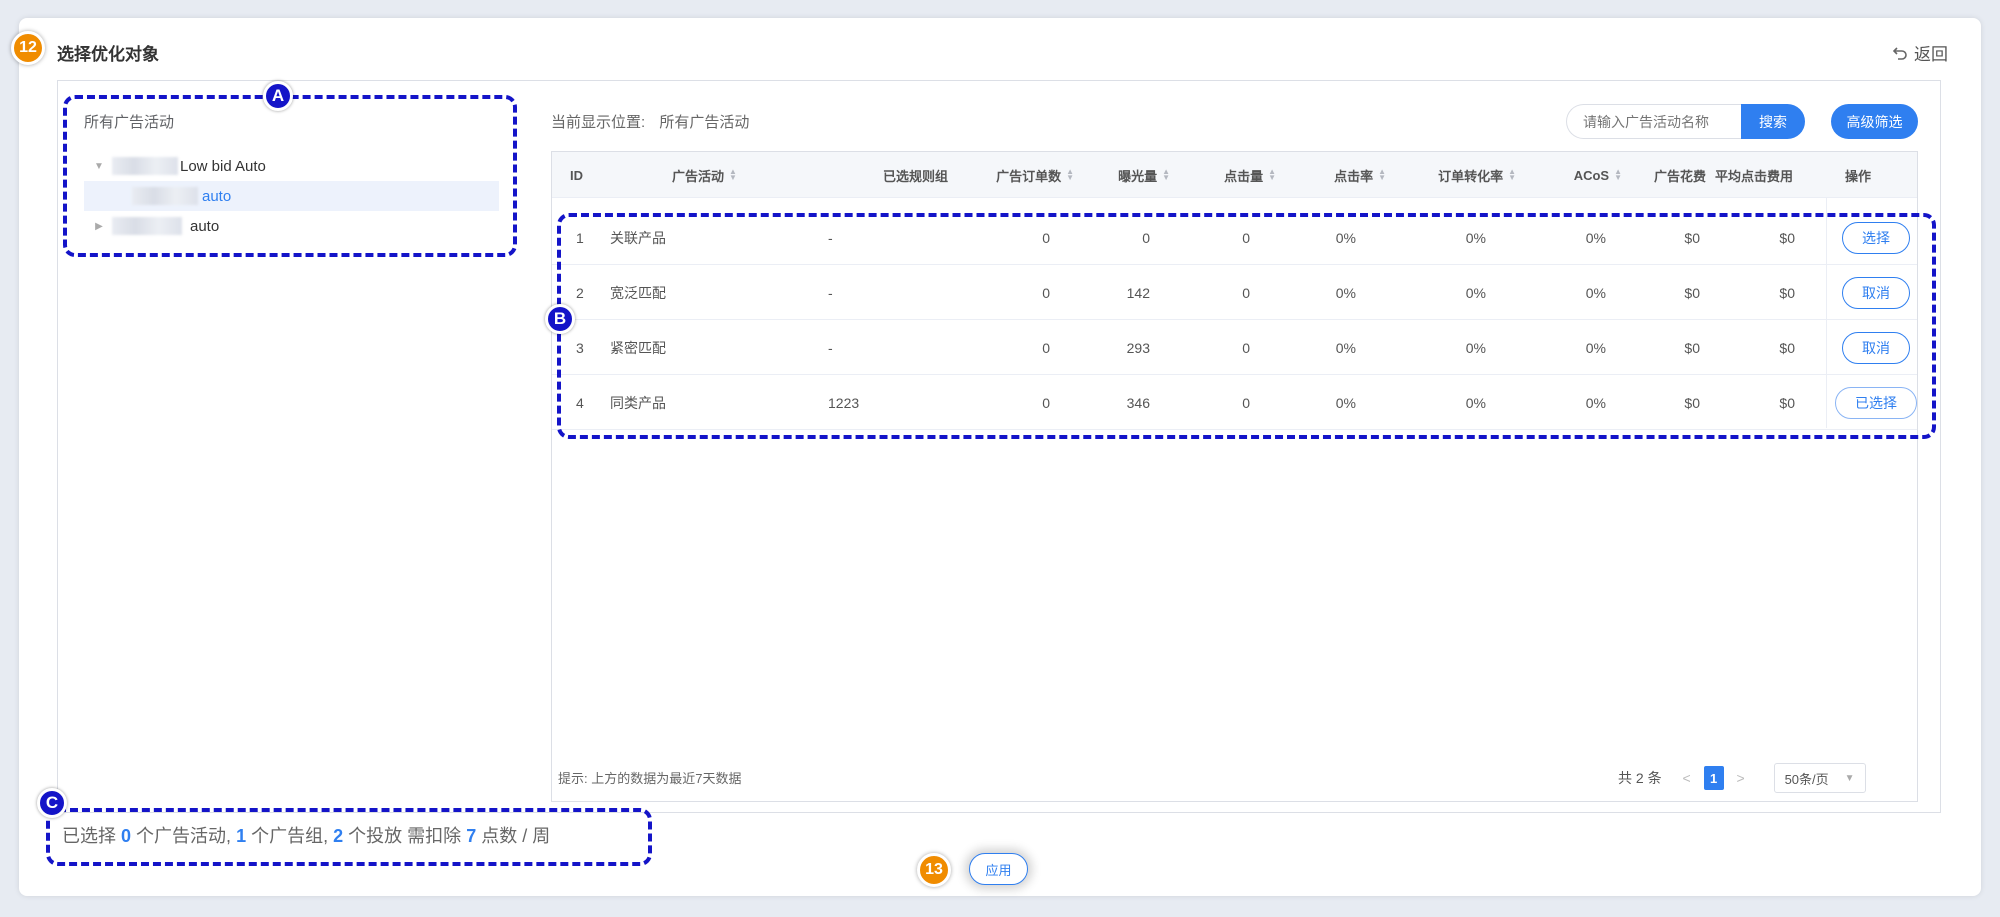 Image resolution: width=2000 pixels, height=917 pixels. What do you see at coordinates (1146, 237) in the screenshot?
I see `cell-impressions: 0` at bounding box center [1146, 237].